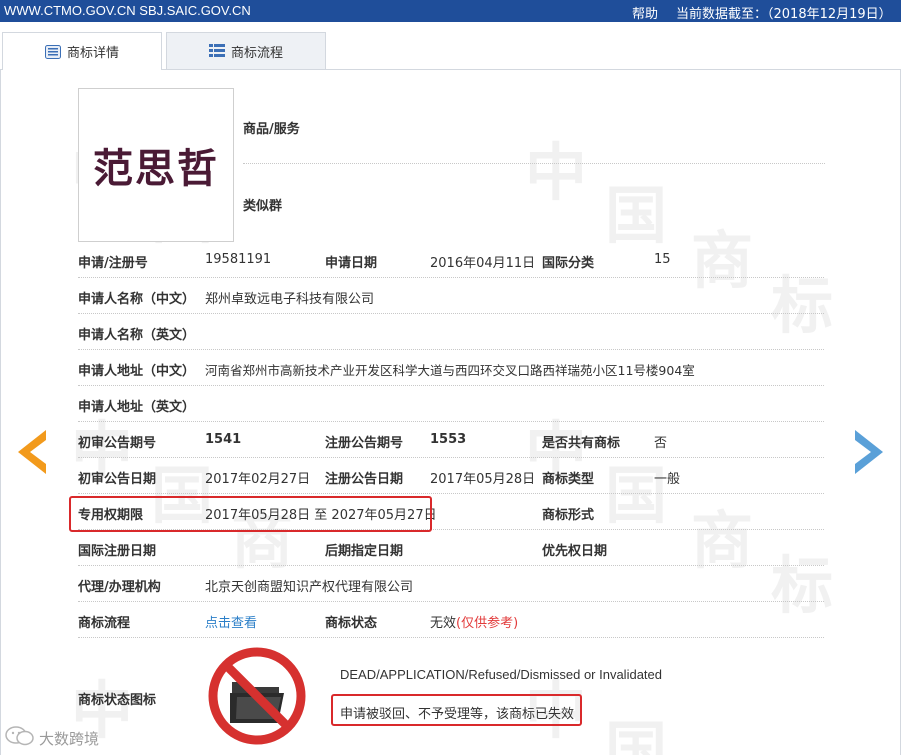 This screenshot has width=901, height=755. Describe the element at coordinates (364, 551) in the screenshot. I see `later-date-label: 后期指定日期` at that location.